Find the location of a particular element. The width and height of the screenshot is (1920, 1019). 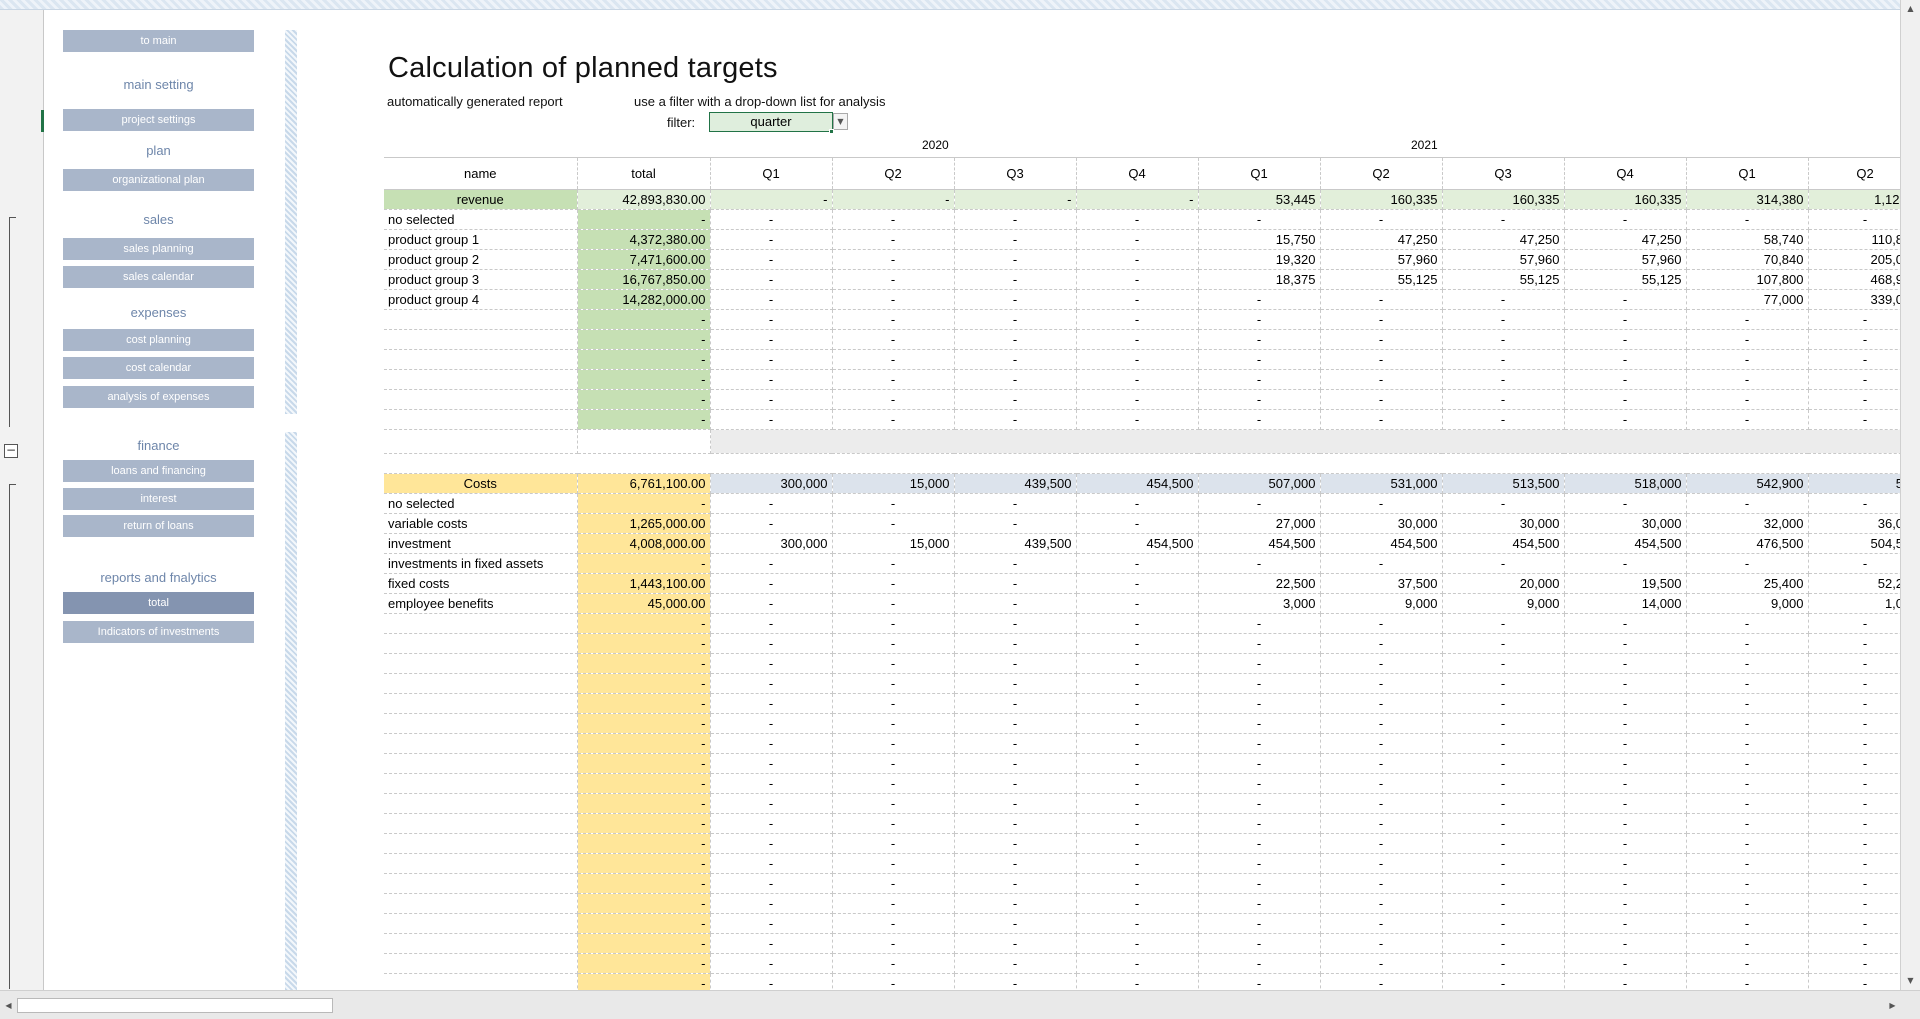

row-value-cell: 107,800 is located at coordinates (1747, 279).